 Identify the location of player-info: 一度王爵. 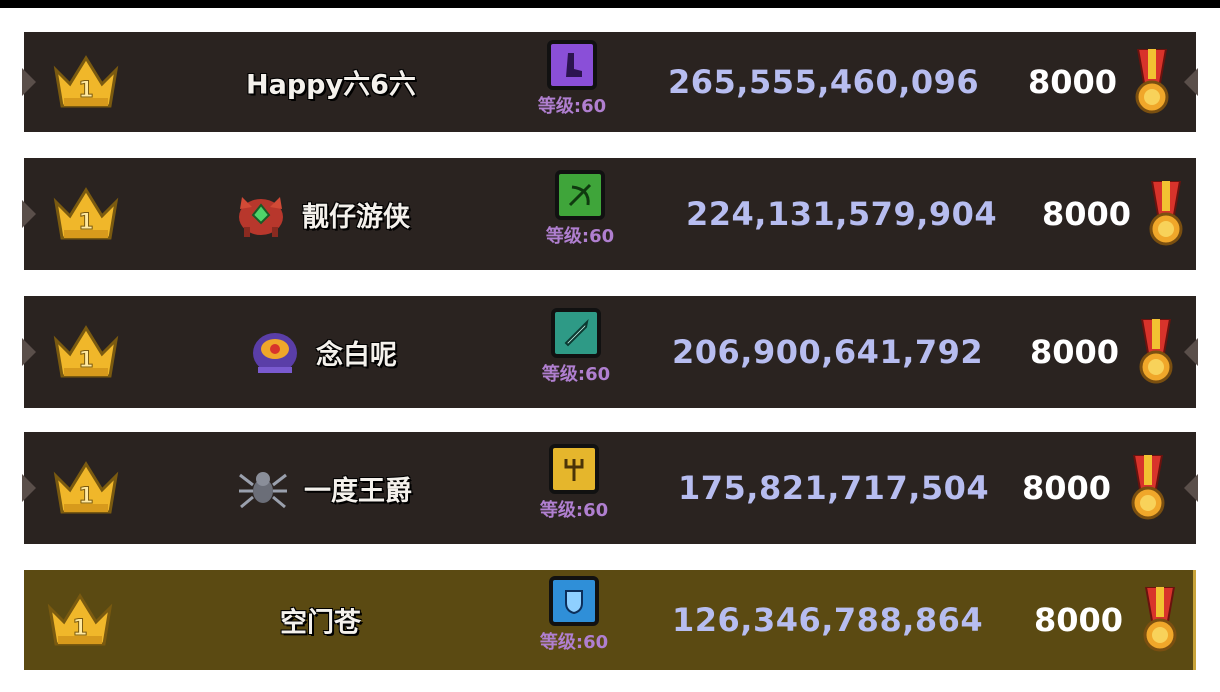
(324, 488).